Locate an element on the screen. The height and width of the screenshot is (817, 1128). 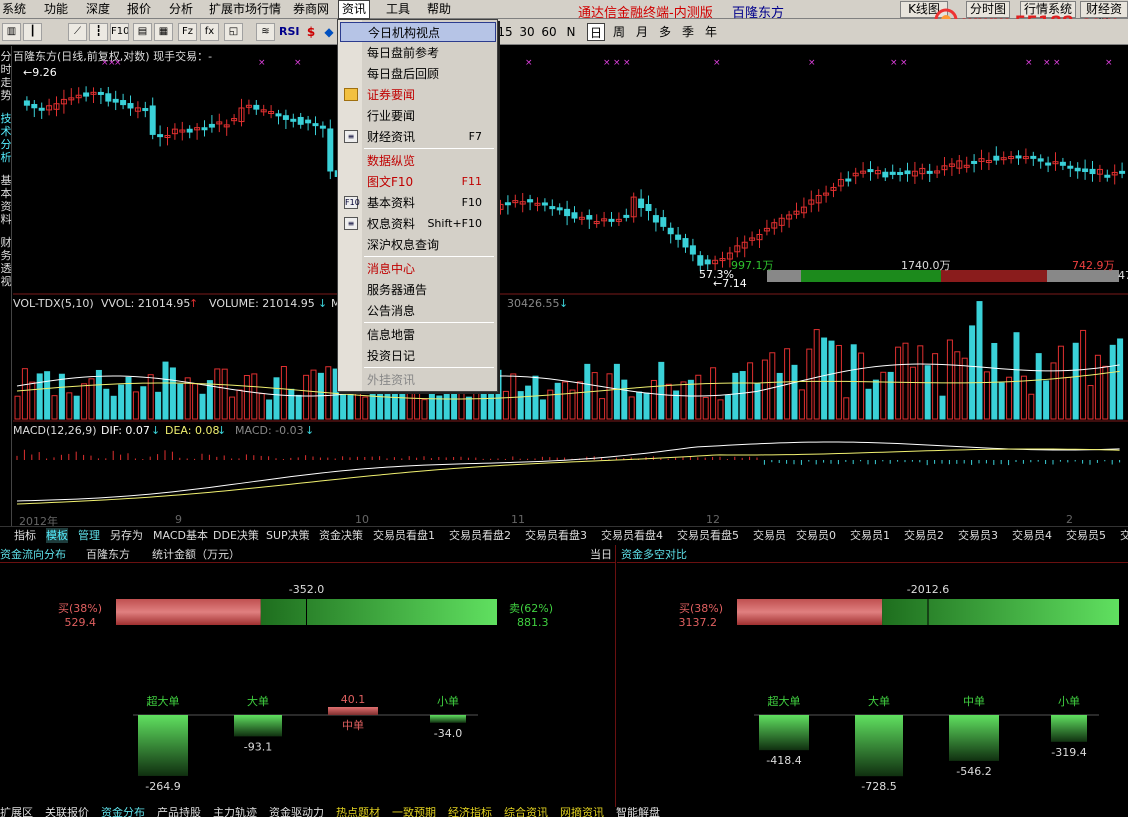
menu-system: 系统 is located at coordinates (14, 9).